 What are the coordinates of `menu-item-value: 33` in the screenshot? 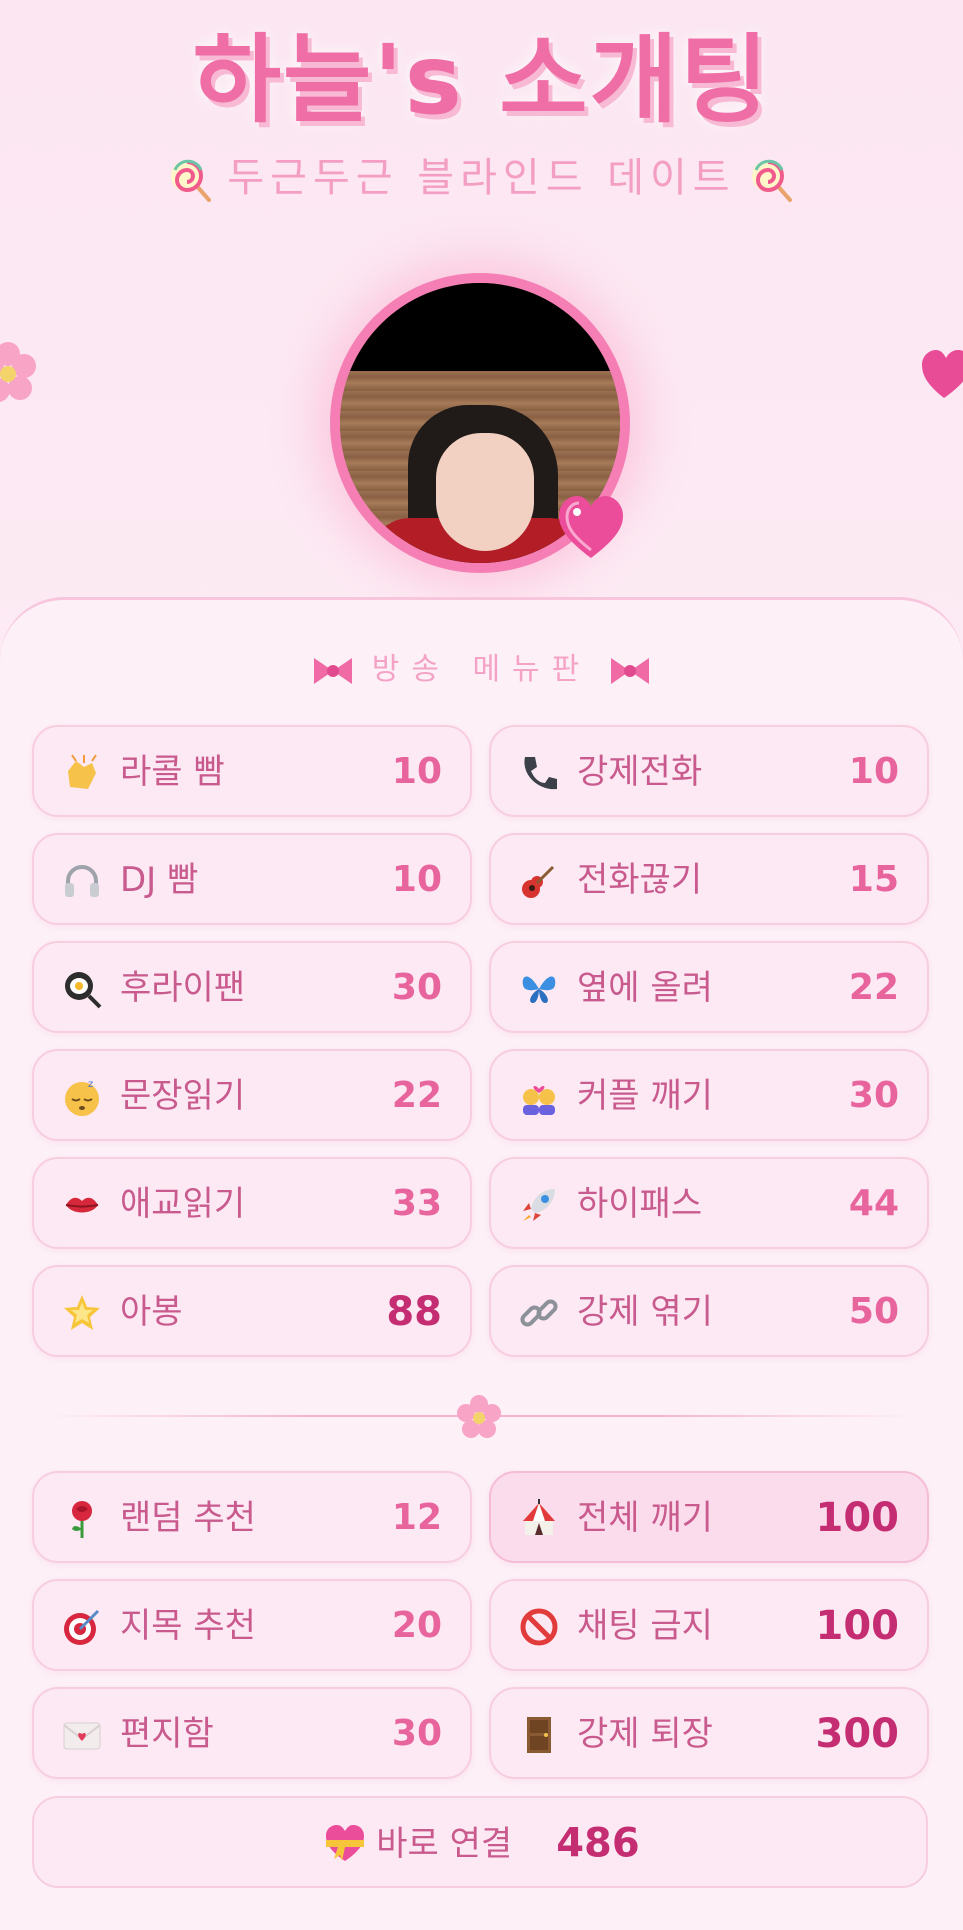 It's located at (416, 1203).